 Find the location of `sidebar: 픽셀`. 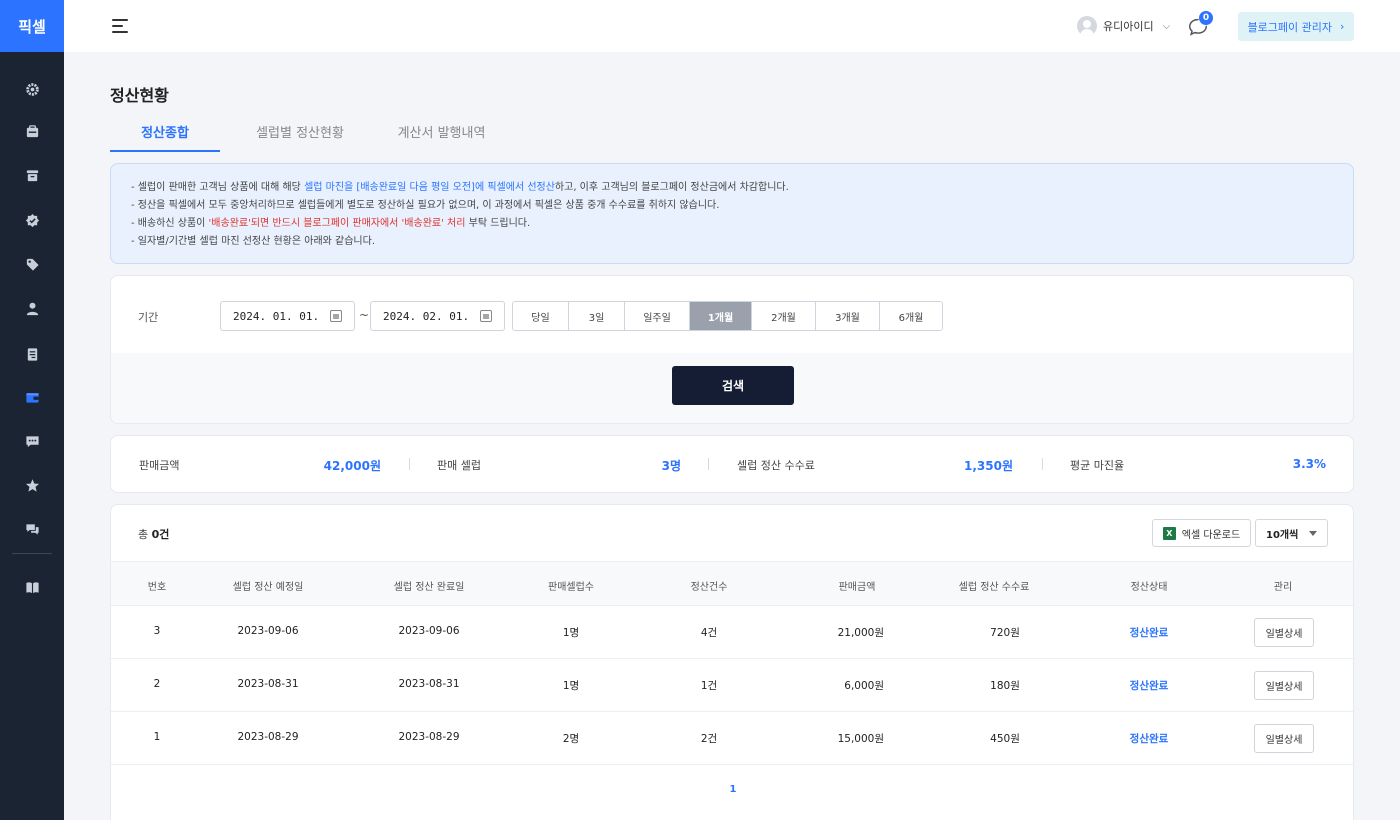

sidebar: 픽셀 is located at coordinates (32, 410).